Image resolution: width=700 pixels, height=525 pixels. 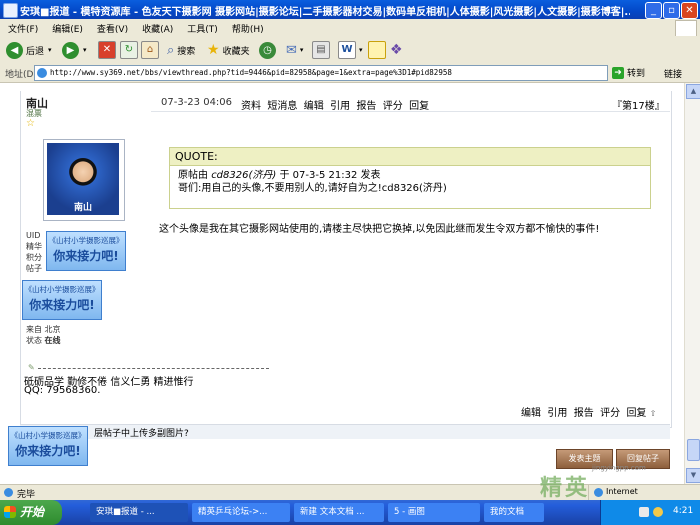 I want to click on post-action-bar: 资料 短消息 编辑 引用 报告 评分 回复, so click(x=335, y=104).